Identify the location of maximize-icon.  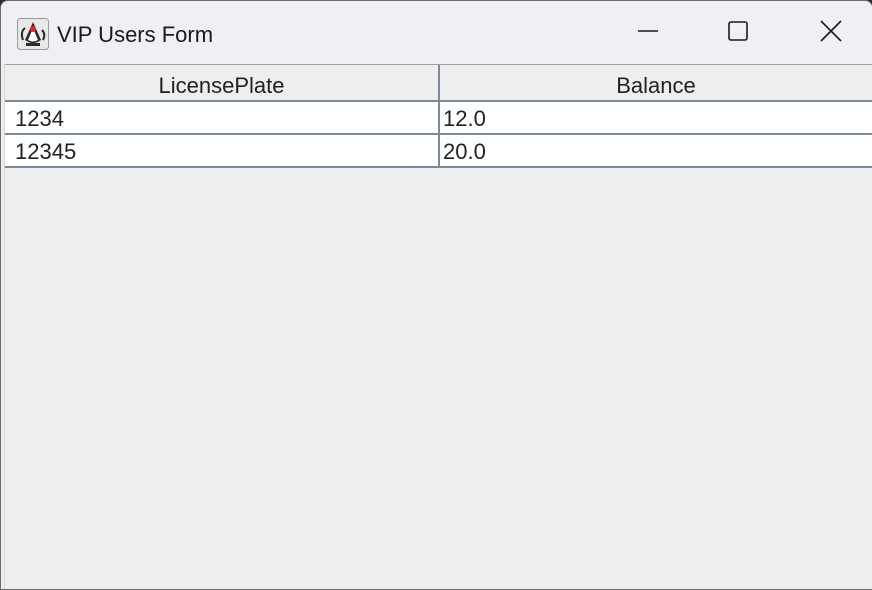
(738, 33).